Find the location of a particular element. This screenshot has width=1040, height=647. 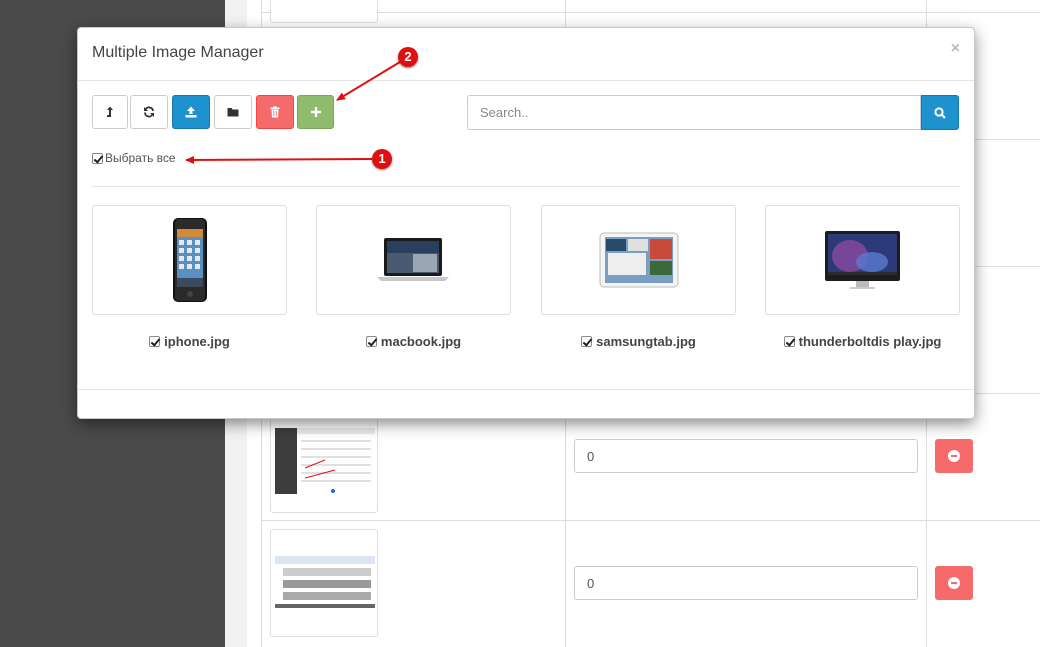

upload-button is located at coordinates (191, 112).